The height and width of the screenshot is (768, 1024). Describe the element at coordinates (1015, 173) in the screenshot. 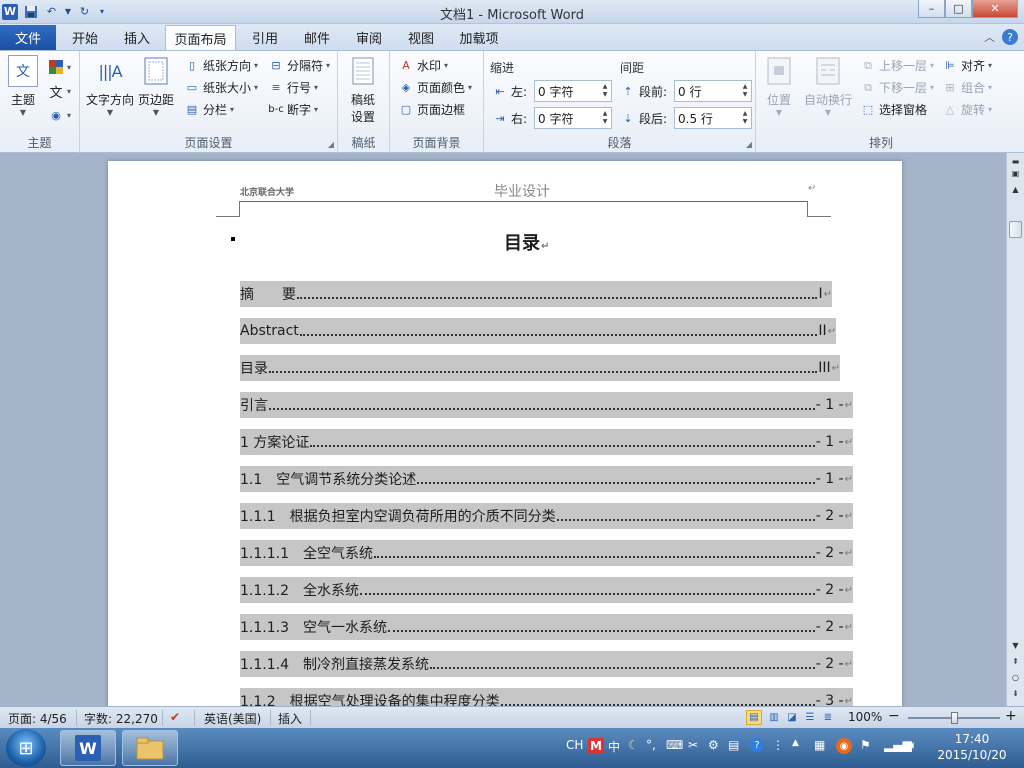

I see `view-ruler-icon: ▣` at that location.